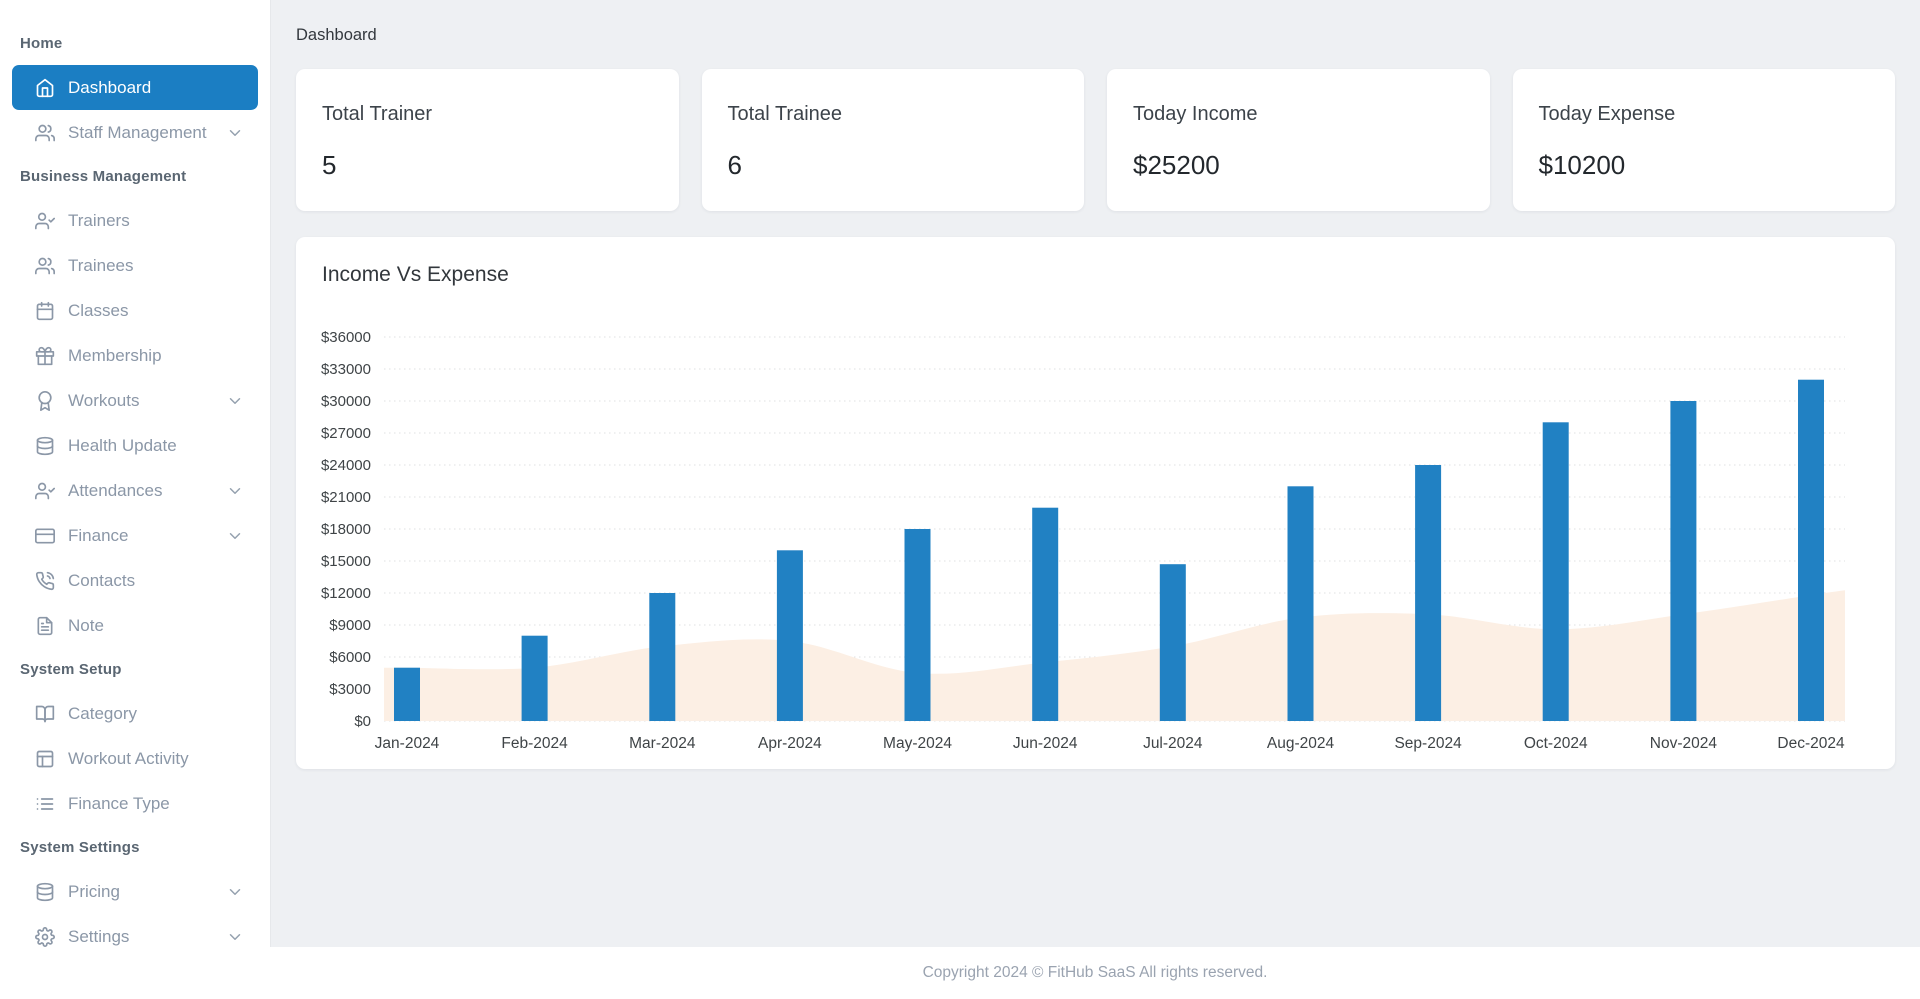 This screenshot has height=999, width=1920. What do you see at coordinates (135, 445) in the screenshot?
I see `sidebar-item-health-update: Health Update` at bounding box center [135, 445].